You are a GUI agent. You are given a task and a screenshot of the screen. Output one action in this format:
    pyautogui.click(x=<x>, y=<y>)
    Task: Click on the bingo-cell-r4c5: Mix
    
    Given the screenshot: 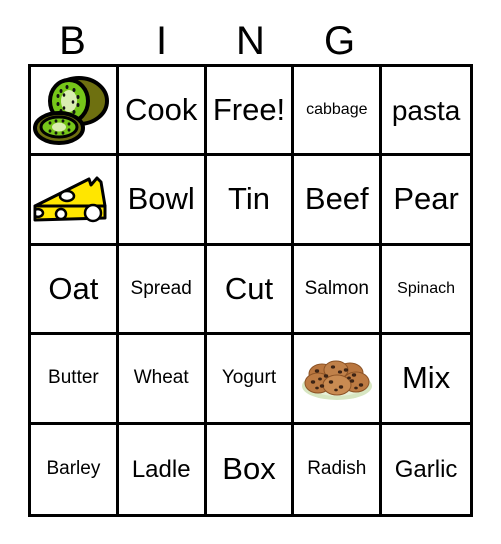 What is the action you would take?
    pyautogui.click(x=426, y=380)
    